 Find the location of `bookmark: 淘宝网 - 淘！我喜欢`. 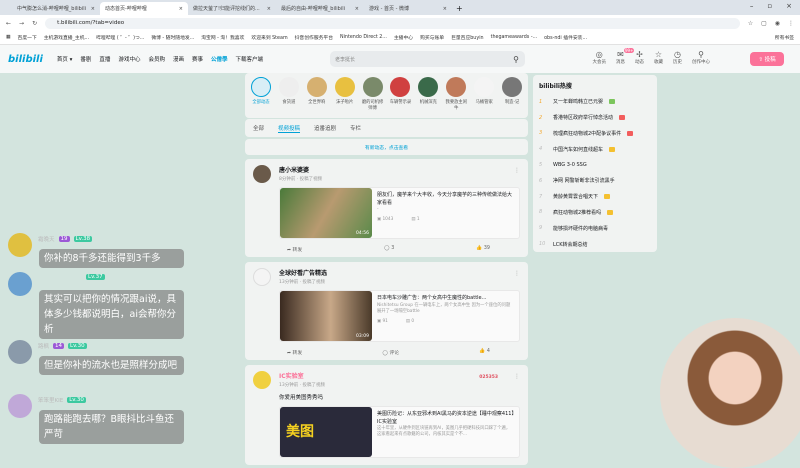

bookmark: 淘宝网 - 淘！我喜欢 is located at coordinates (222, 37).